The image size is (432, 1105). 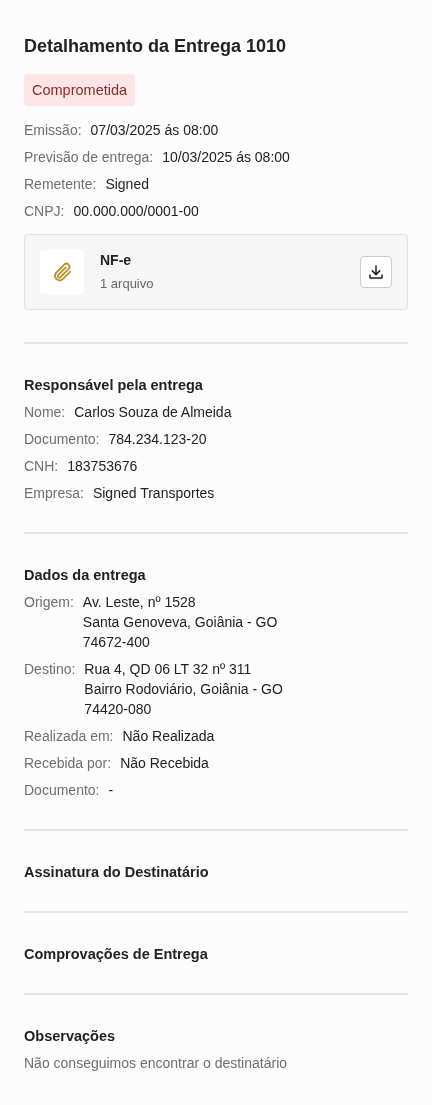 I want to click on field-value: 00.000.000/0001-00, so click(x=136, y=211).